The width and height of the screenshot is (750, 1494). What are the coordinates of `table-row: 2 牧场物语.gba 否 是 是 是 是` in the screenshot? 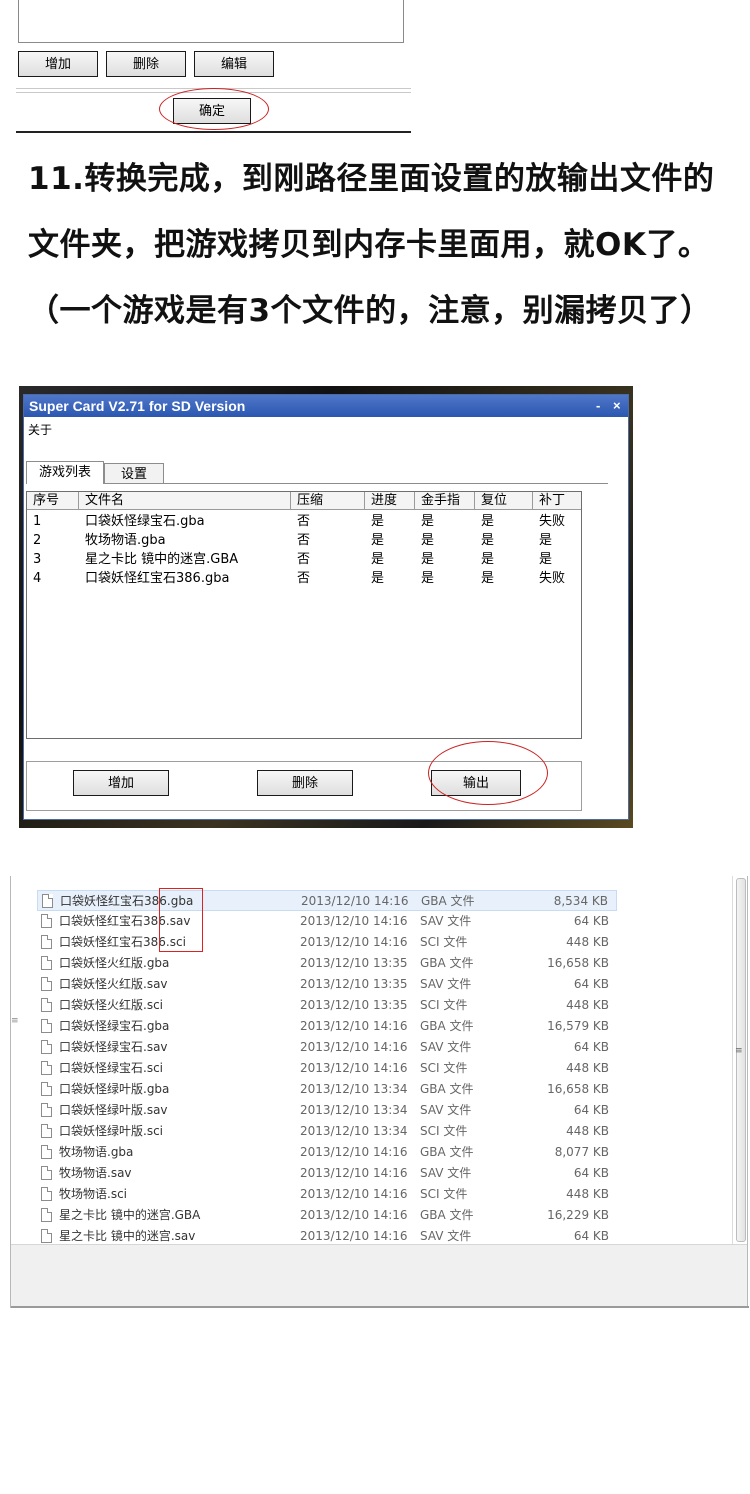 It's located at (304, 540).